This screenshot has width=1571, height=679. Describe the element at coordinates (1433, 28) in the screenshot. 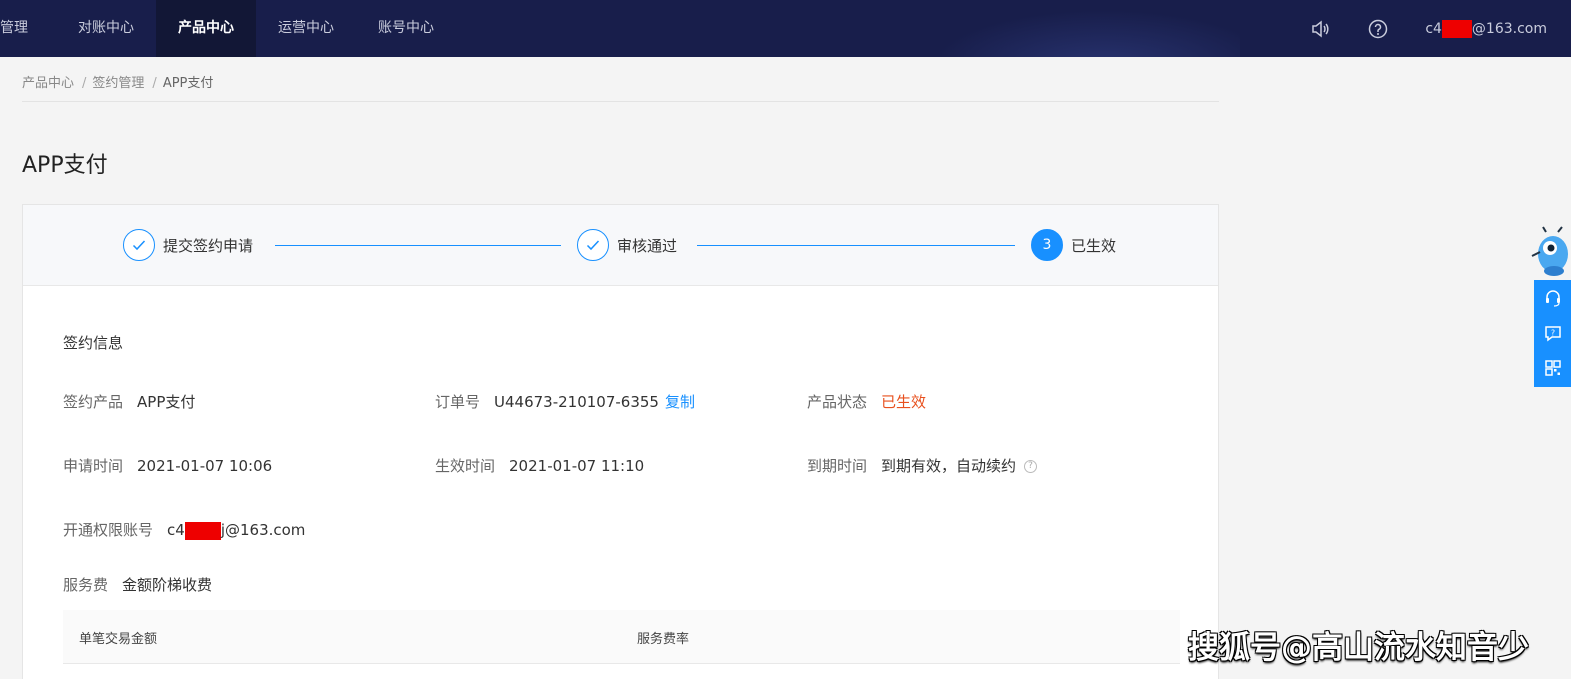

I see `user-email-prefix: c4` at that location.